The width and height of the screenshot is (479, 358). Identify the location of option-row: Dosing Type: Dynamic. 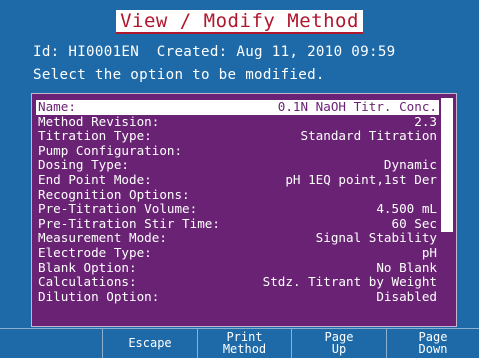
(237, 165).